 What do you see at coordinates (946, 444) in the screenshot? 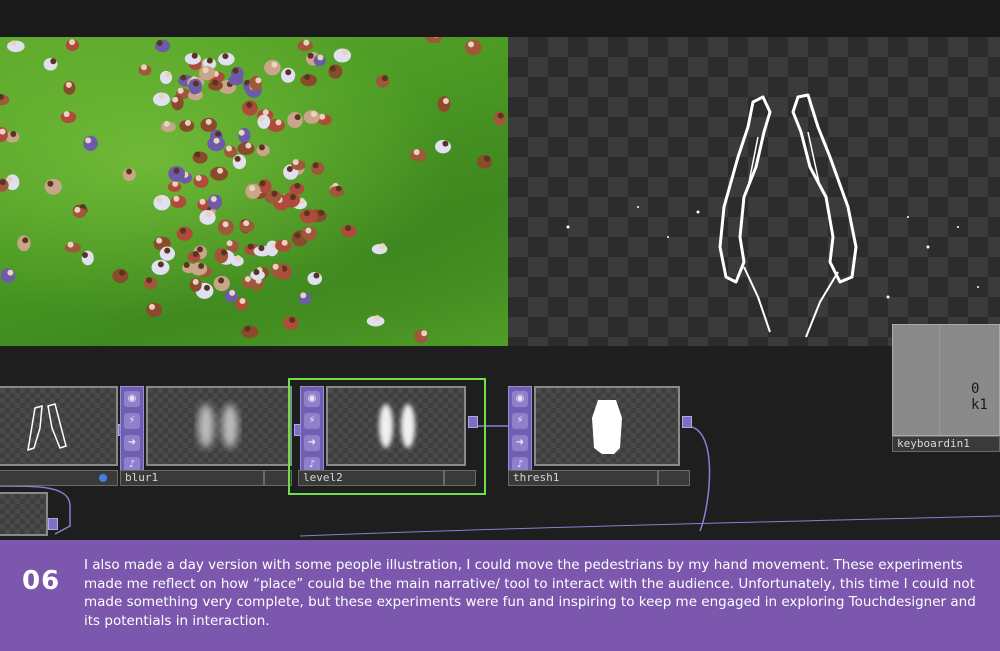
I see `node-label: keyboardin1` at bounding box center [946, 444].